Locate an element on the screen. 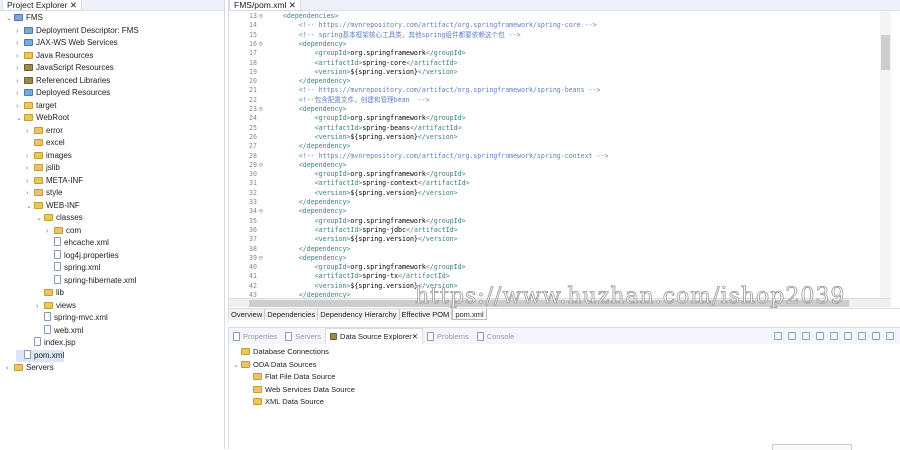  tree-item: web.xml is located at coordinates (59, 330).